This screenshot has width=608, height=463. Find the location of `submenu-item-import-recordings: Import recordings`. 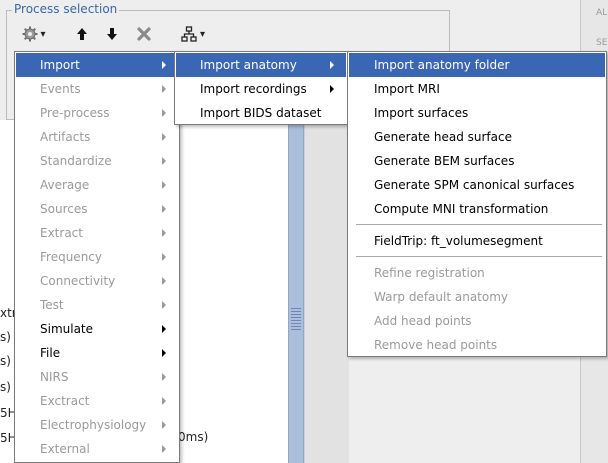

submenu-item-import-recordings: Import recordings is located at coordinates (261, 89).